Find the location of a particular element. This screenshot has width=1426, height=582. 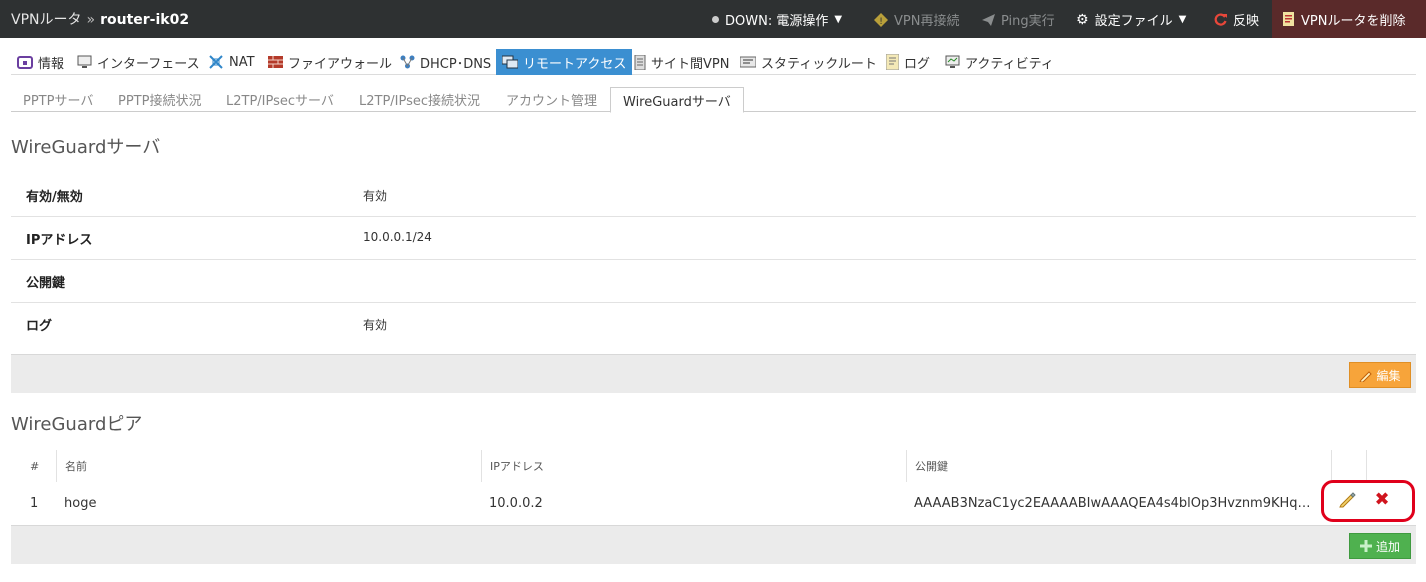

peer-ip-address: 10.0.0.2 is located at coordinates (516, 503).